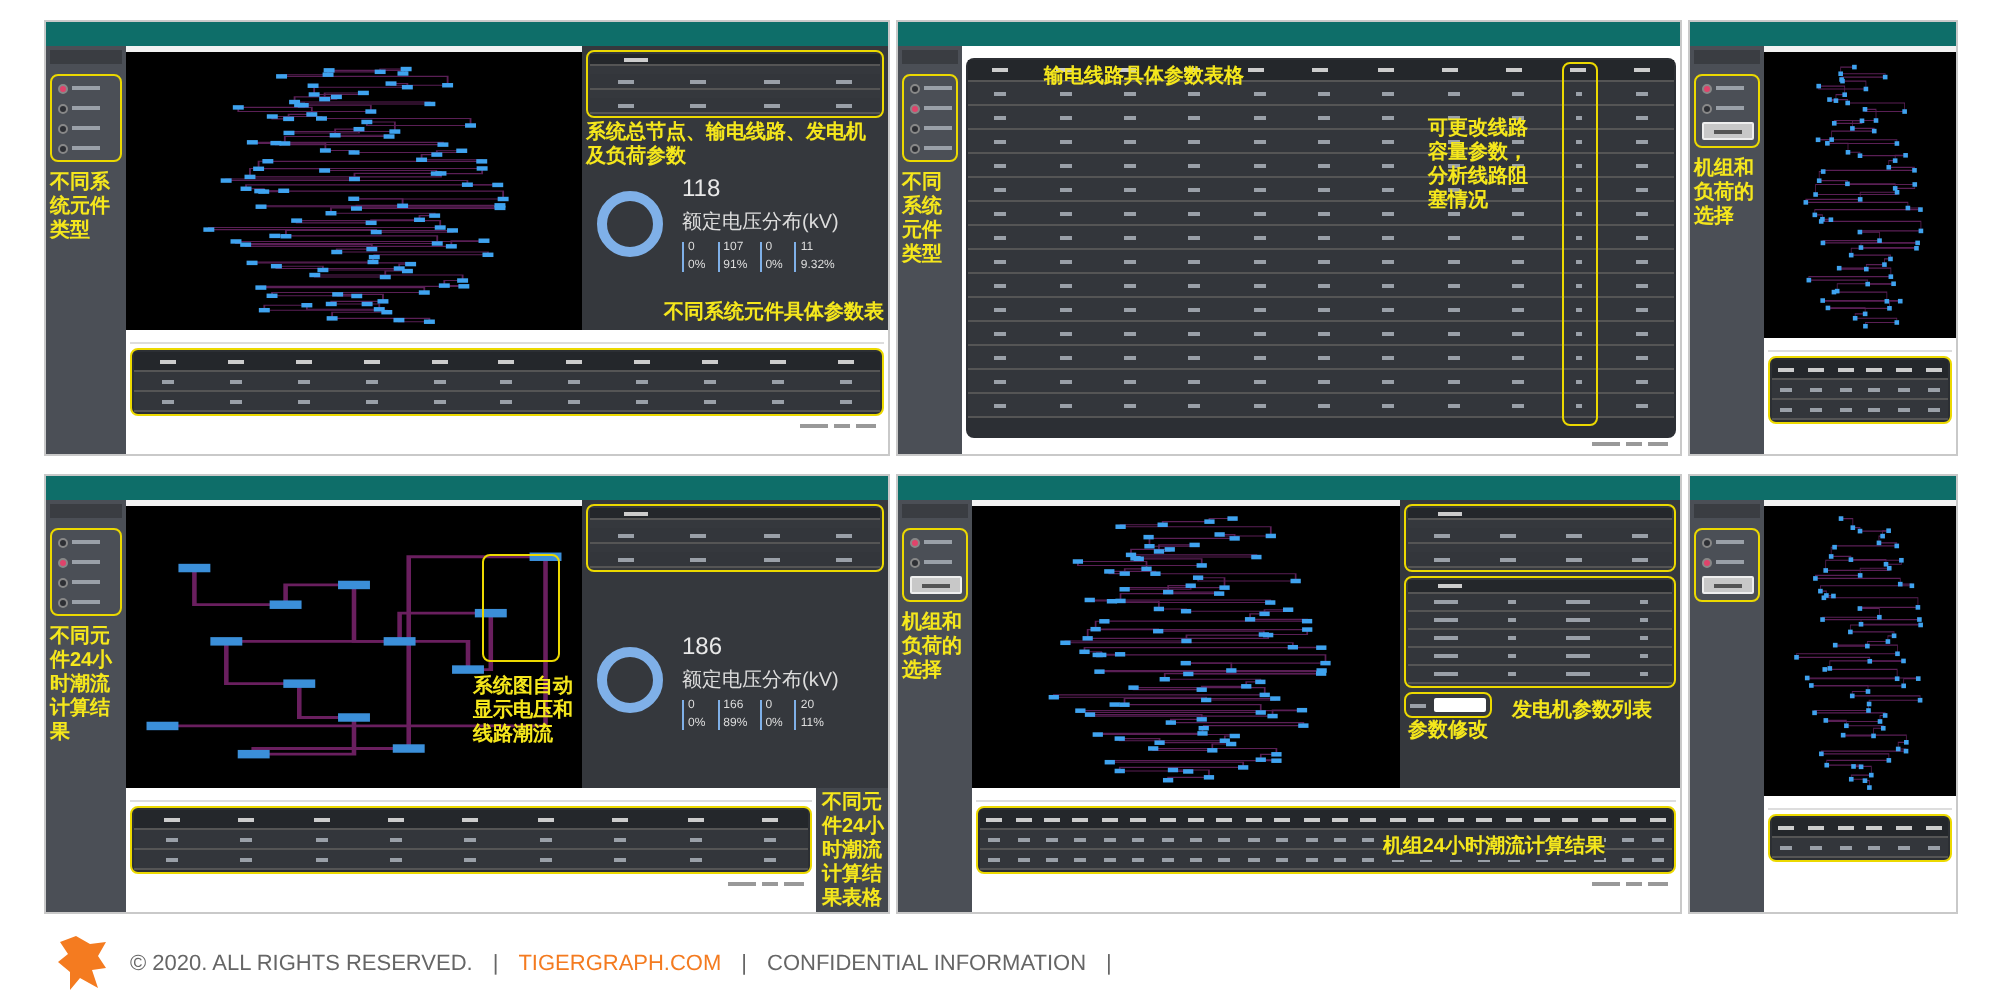  What do you see at coordinates (1478, 166) in the screenshot?
I see `annotation-text: 可更改线路容量参数，分析线路阻塞情况` at bounding box center [1478, 166].